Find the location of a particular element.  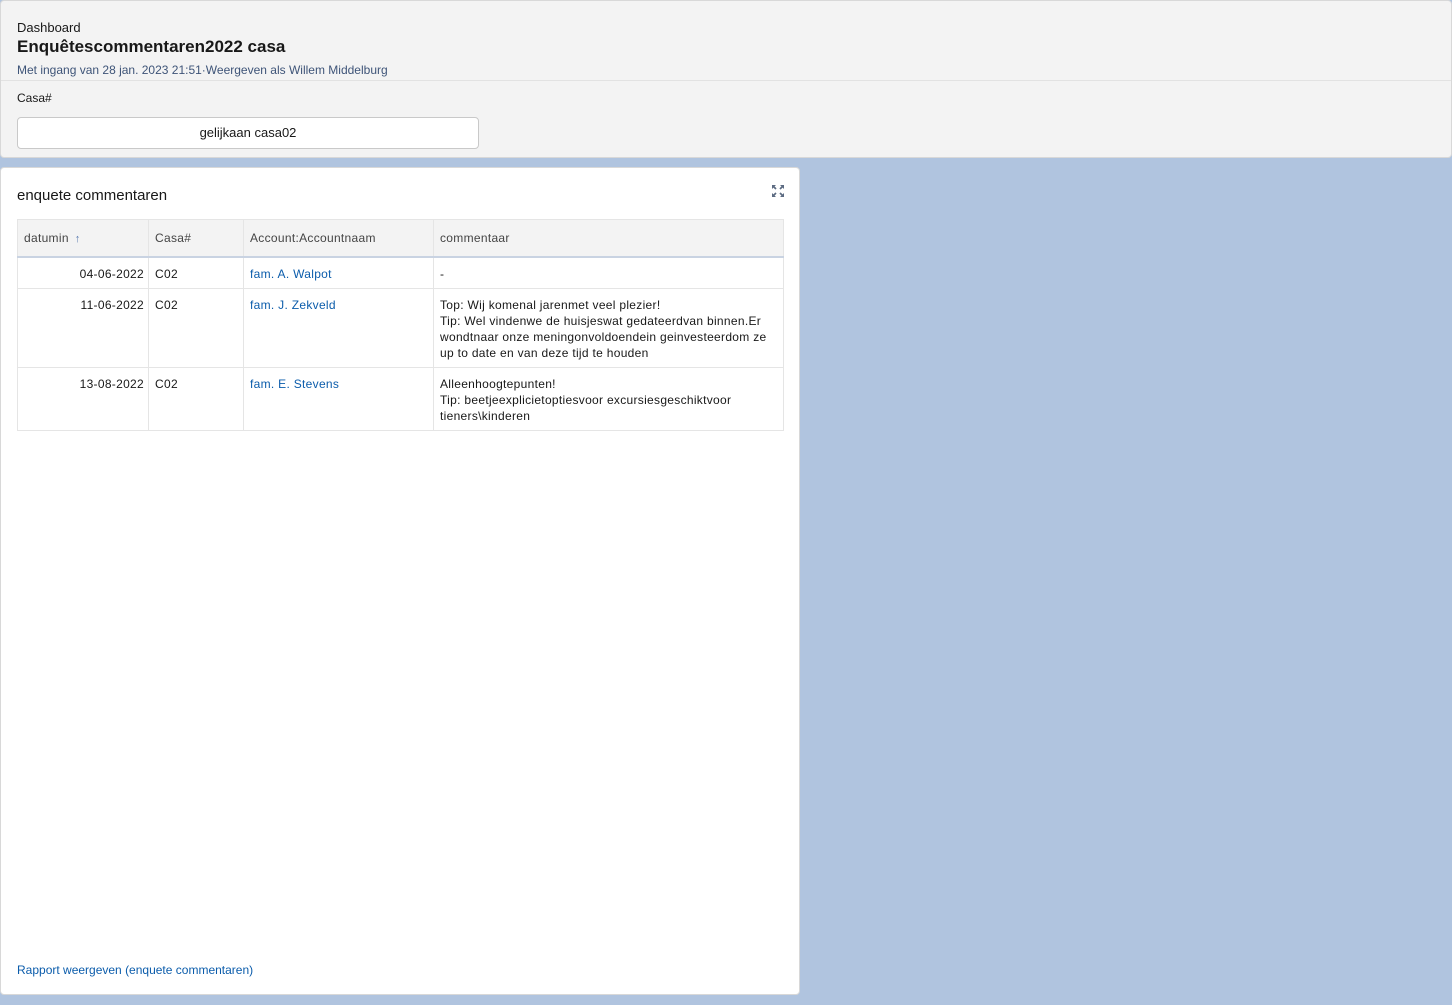

date-cell: 13-08-2022 is located at coordinates (83, 398).